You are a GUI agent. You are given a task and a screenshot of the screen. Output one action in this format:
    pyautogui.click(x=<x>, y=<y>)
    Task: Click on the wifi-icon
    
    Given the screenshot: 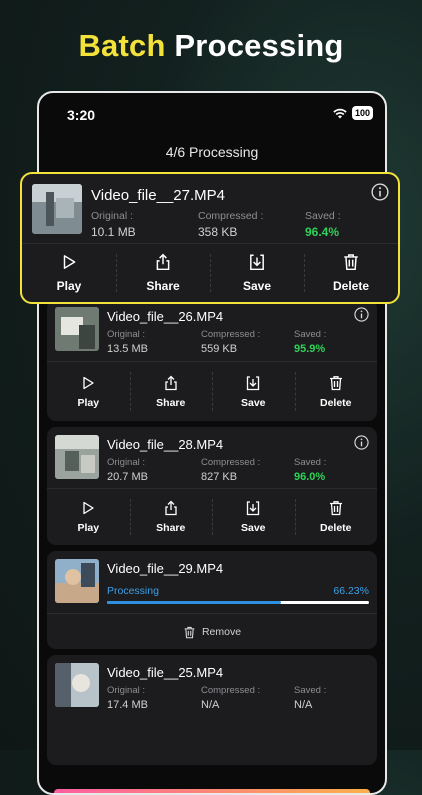 What is the action you would take?
    pyautogui.click(x=340, y=113)
    